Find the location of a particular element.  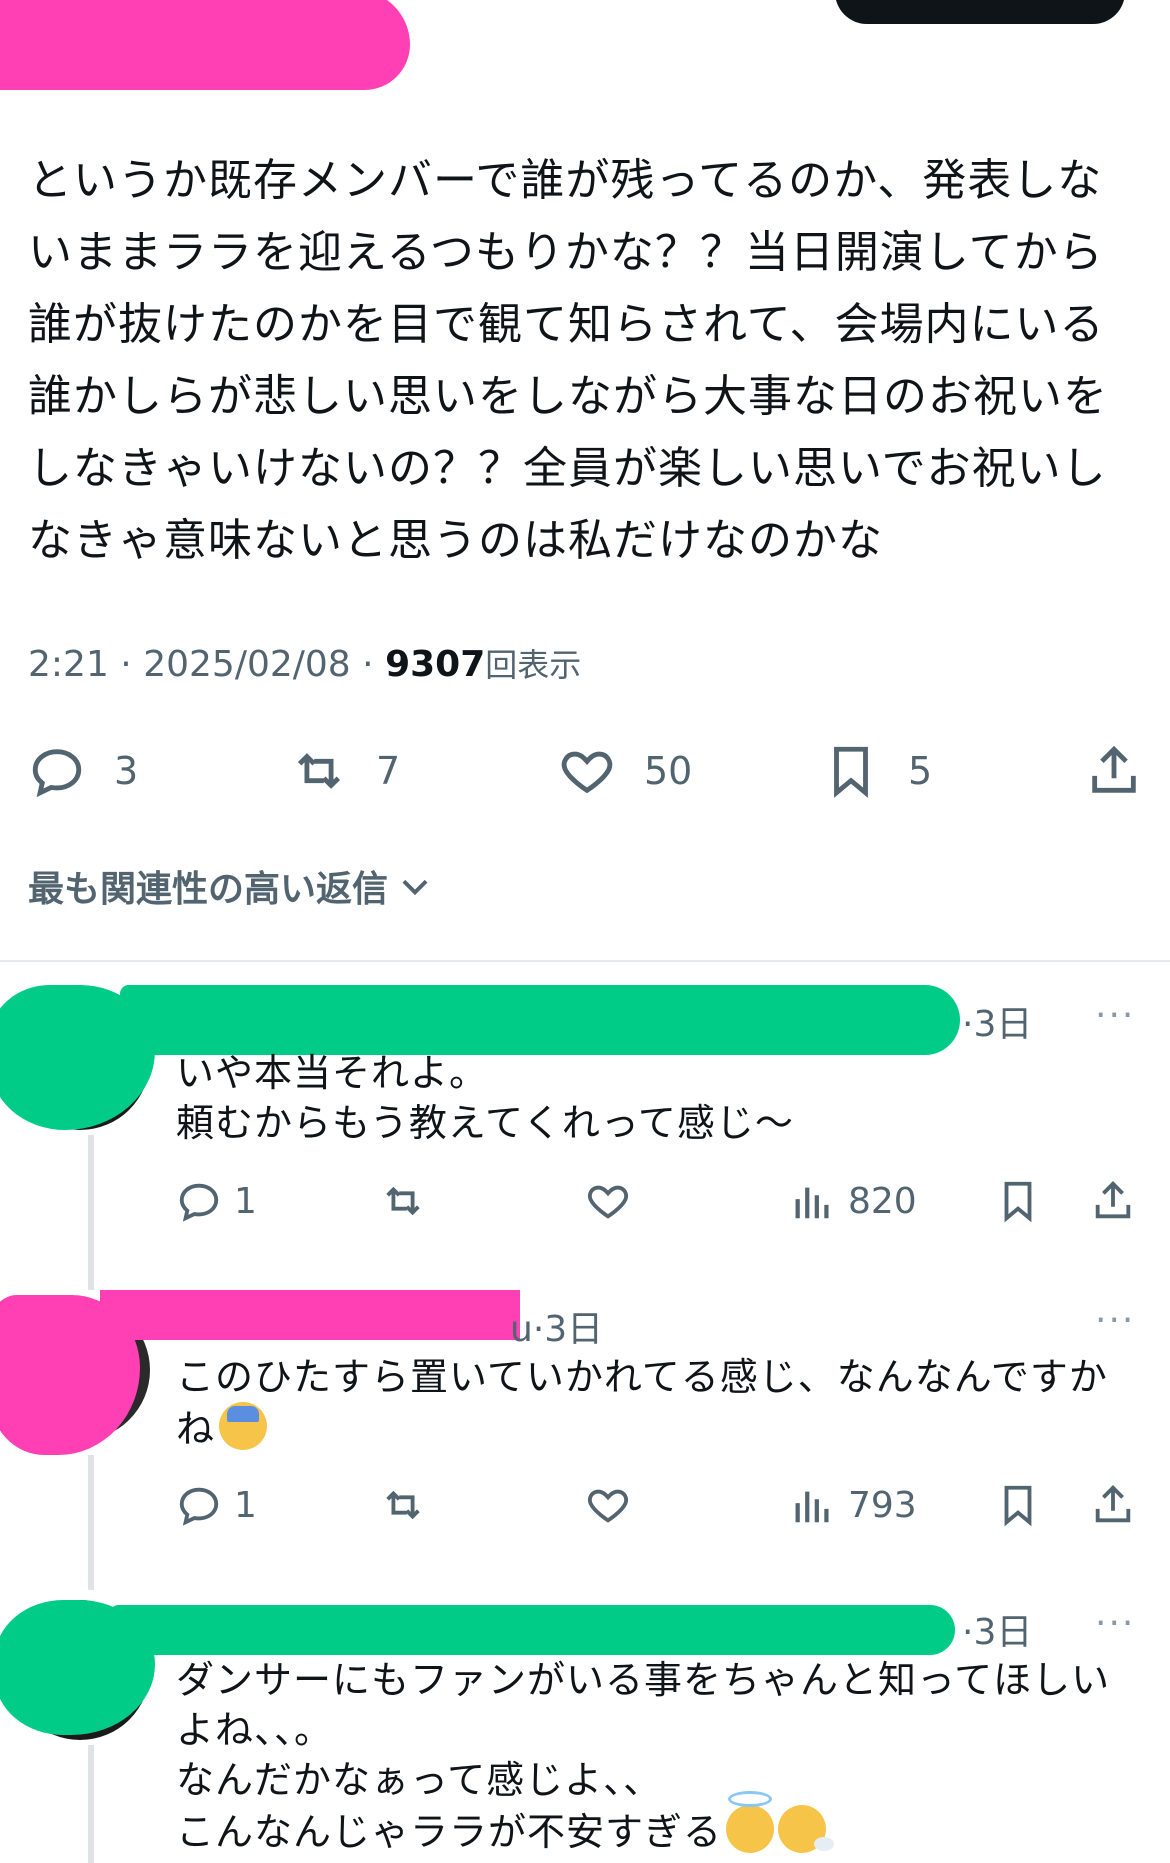

reply-body: このひたすら置いていかれてる感じ、なんなんですかね is located at coordinates (656, 1403).